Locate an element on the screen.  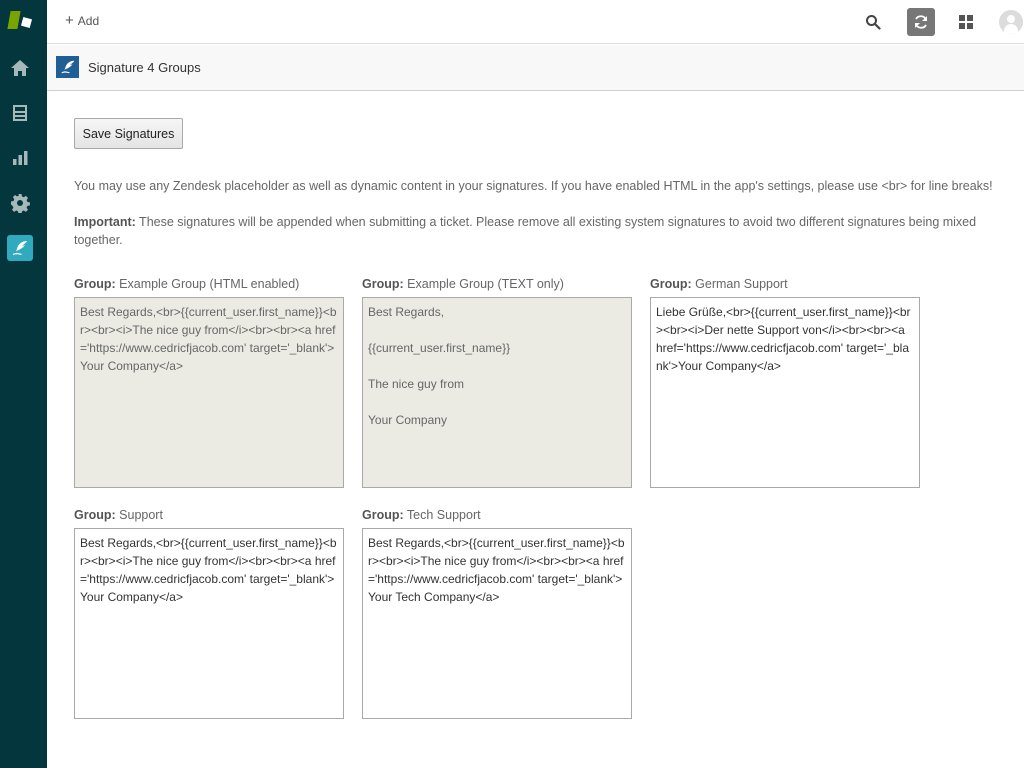
group-signature: Group: Tech Support is located at coordinates (497, 613).